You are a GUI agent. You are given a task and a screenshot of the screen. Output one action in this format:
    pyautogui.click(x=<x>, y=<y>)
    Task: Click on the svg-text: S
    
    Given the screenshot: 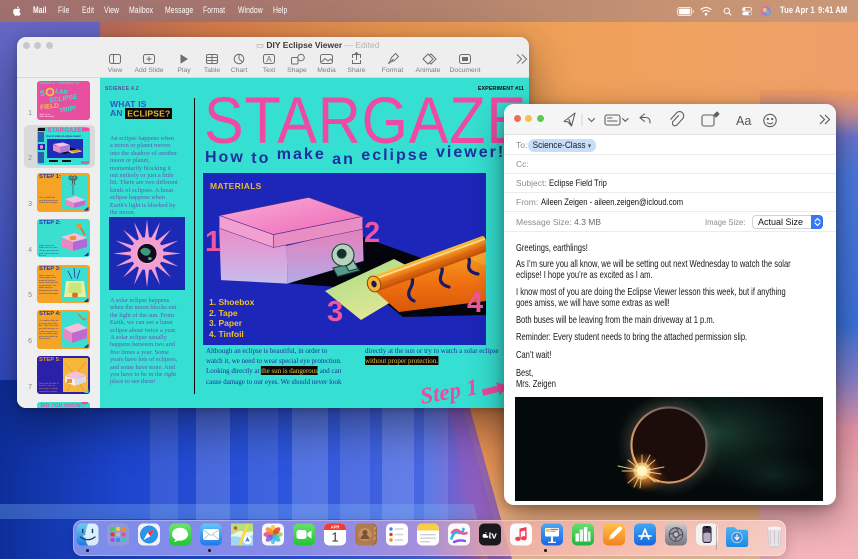 What is the action you would take?
    pyautogui.click(x=41, y=93)
    